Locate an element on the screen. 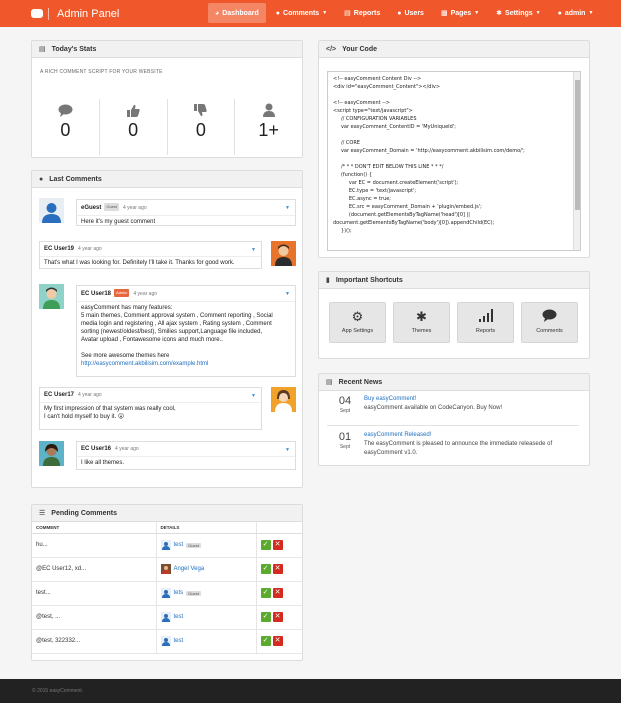 This screenshot has width=621, height=703. nav-reports: ▤ Reports is located at coordinates (362, 13).